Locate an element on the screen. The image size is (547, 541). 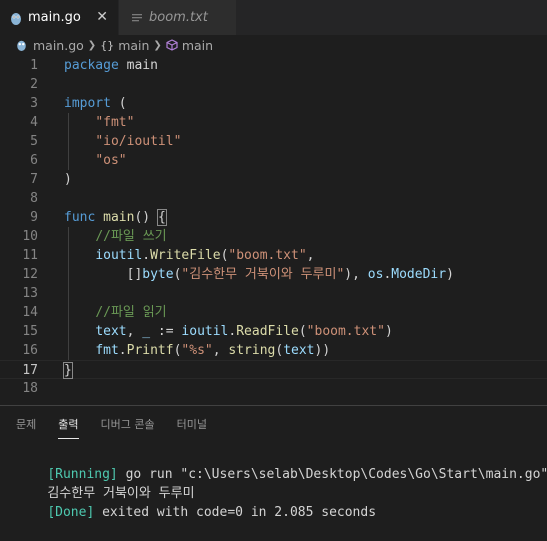
code-text: //파일 읽기 is located at coordinates (131, 312).